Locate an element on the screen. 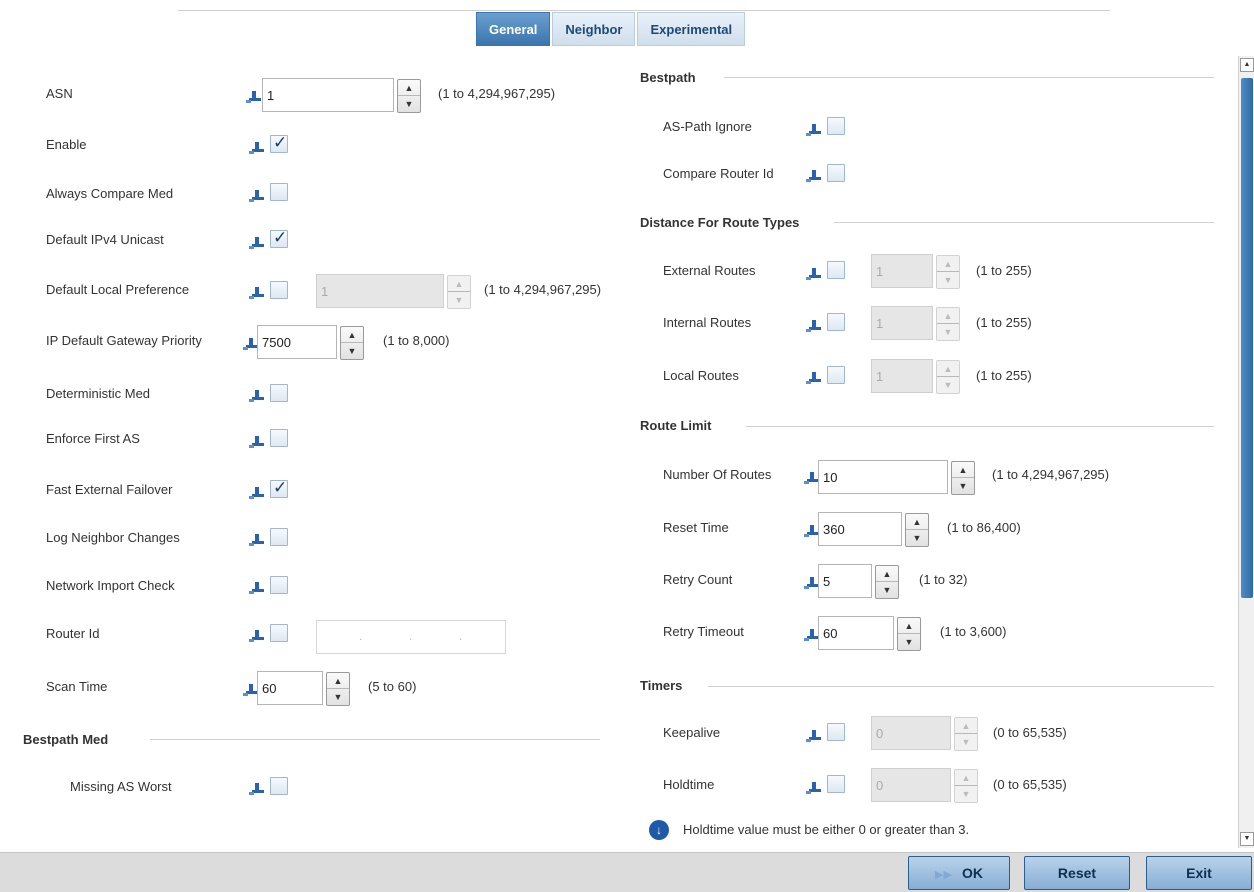  local-routes-checkbox is located at coordinates (836, 375).